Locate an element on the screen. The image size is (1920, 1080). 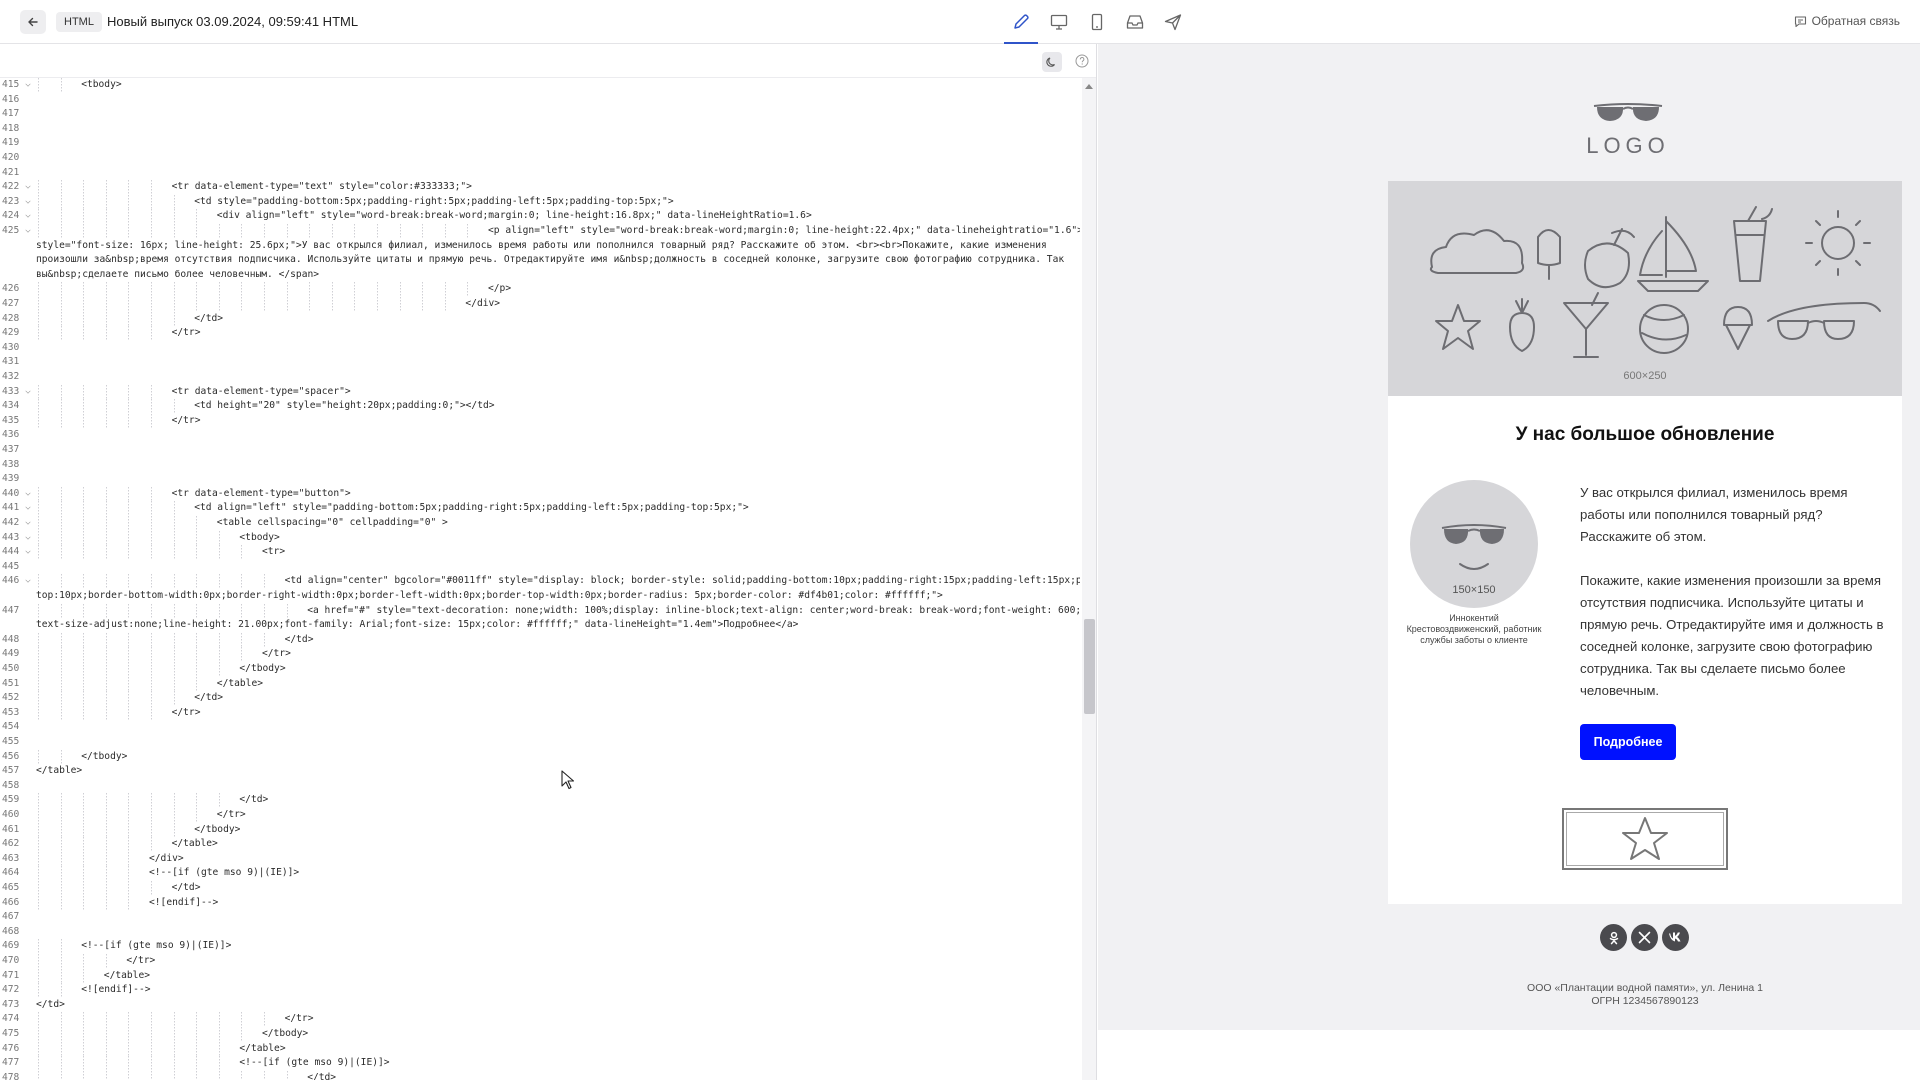
code-line: 461 </tbody> is located at coordinates (540, 830).